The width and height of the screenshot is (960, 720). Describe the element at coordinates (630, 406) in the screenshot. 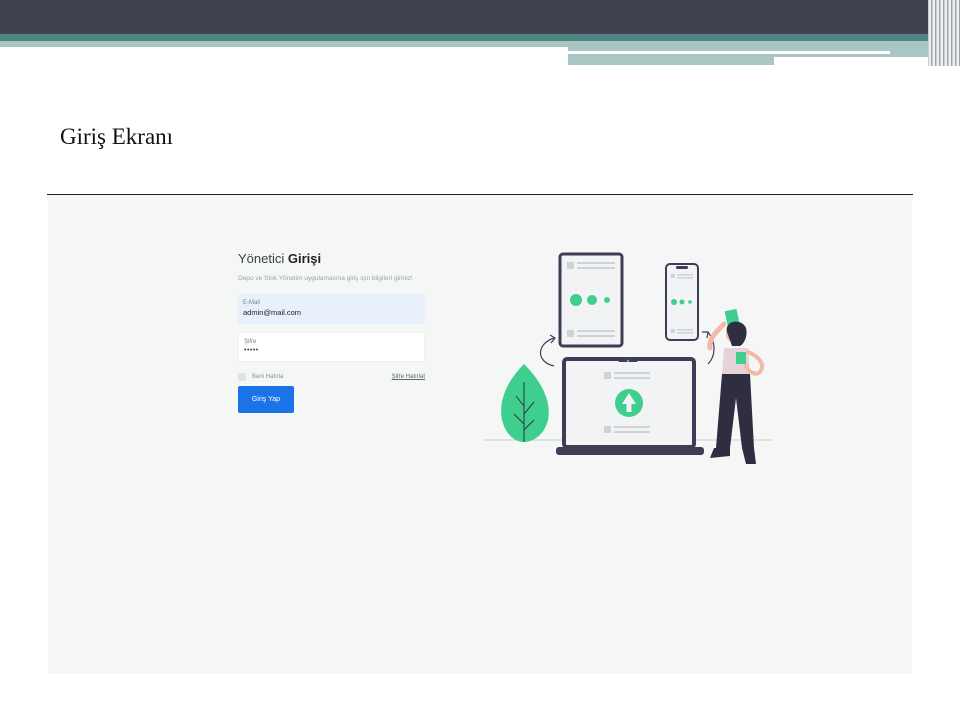

I see `laptop-icon` at that location.